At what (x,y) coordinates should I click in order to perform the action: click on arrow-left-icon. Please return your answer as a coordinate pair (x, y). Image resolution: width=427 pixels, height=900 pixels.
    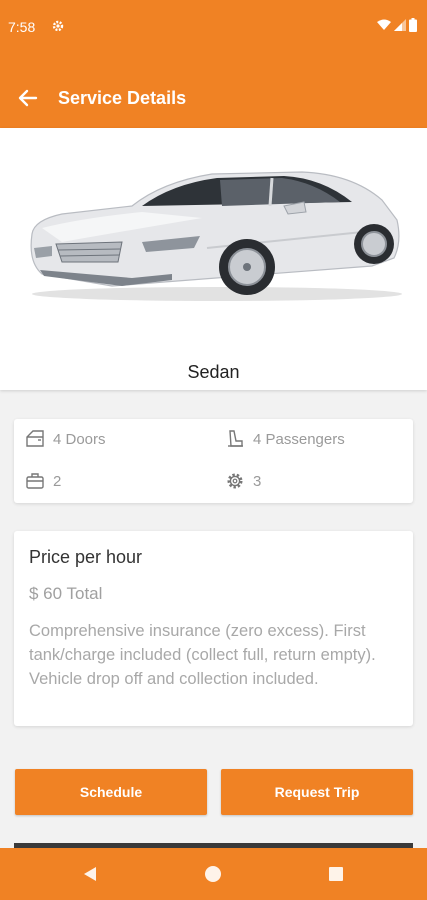
    Looking at the image, I should click on (28, 98).